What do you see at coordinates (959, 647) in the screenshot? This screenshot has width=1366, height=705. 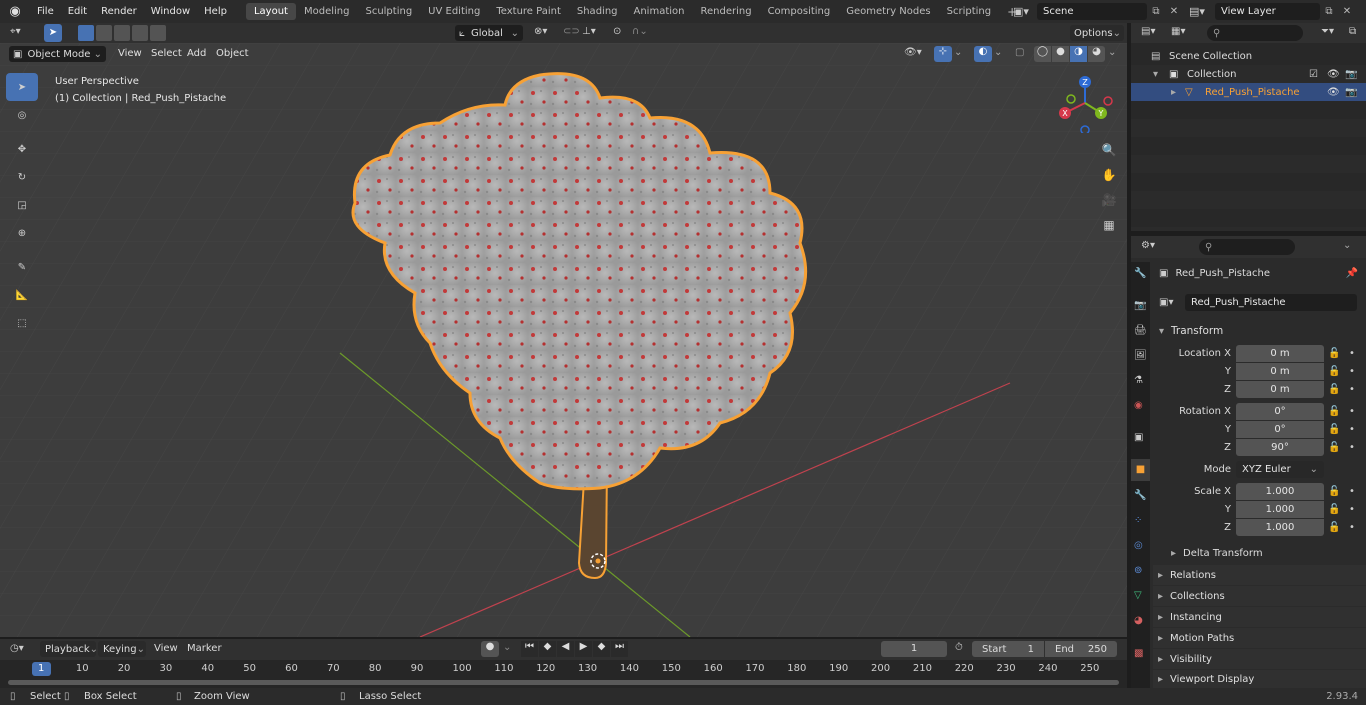 I see `stopwatch-icon: ⏱` at bounding box center [959, 647].